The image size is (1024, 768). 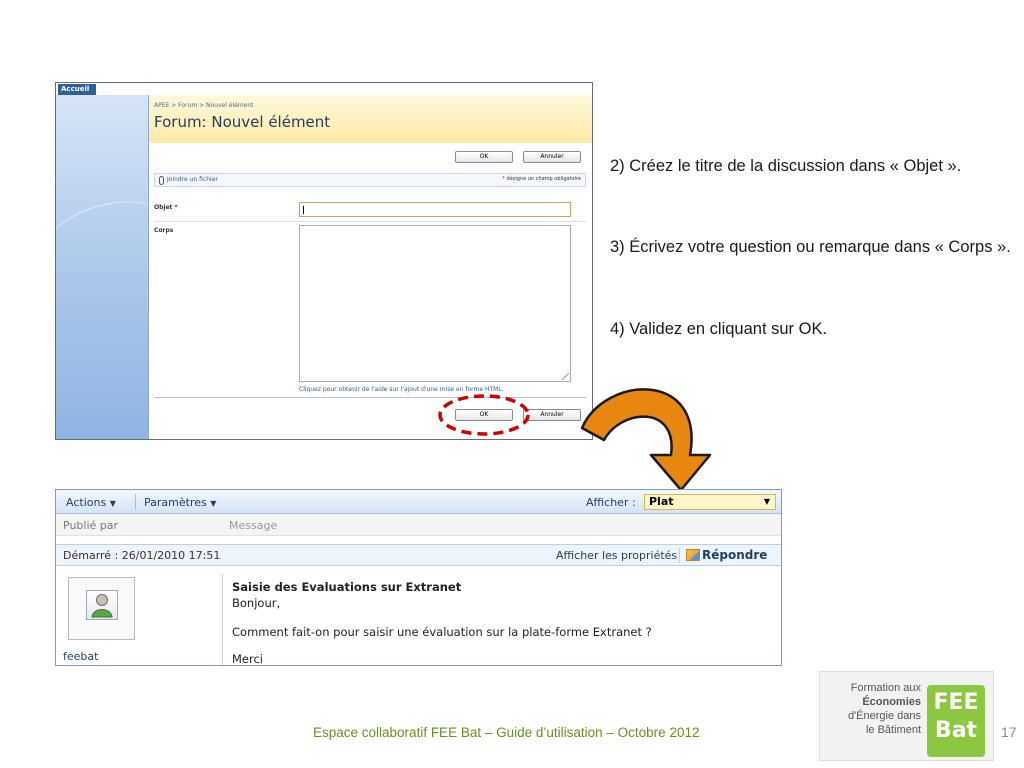 What do you see at coordinates (646, 440) in the screenshot?
I see `curved-arrow-icon` at bounding box center [646, 440].